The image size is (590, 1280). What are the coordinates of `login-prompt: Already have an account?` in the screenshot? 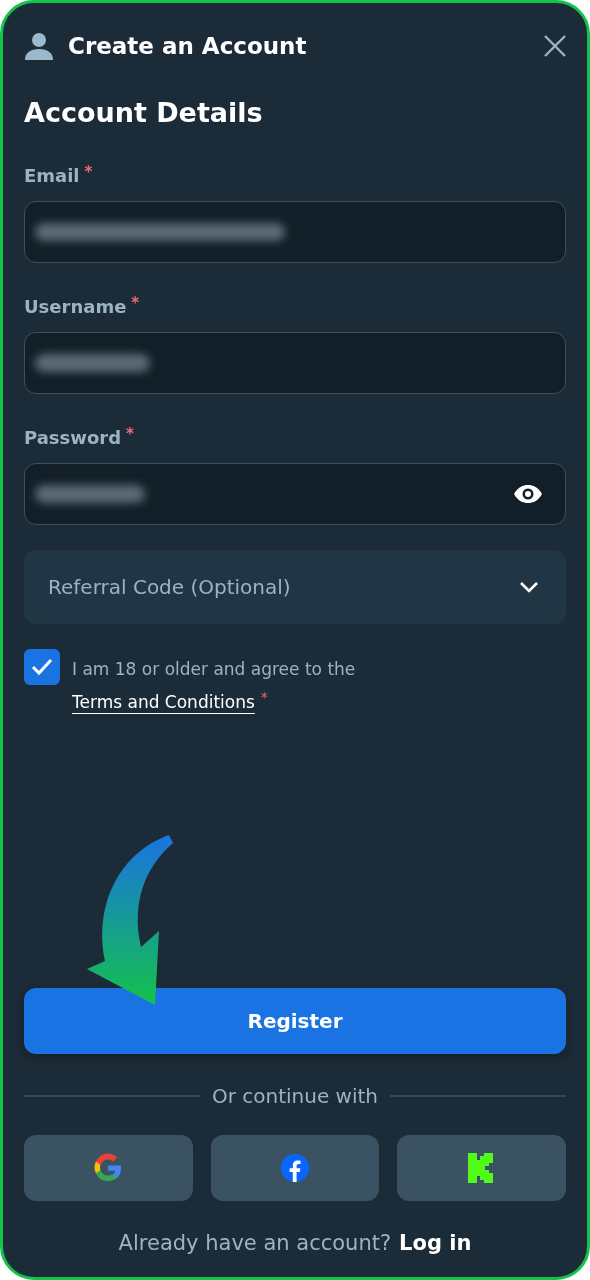 It's located at (255, 1243).